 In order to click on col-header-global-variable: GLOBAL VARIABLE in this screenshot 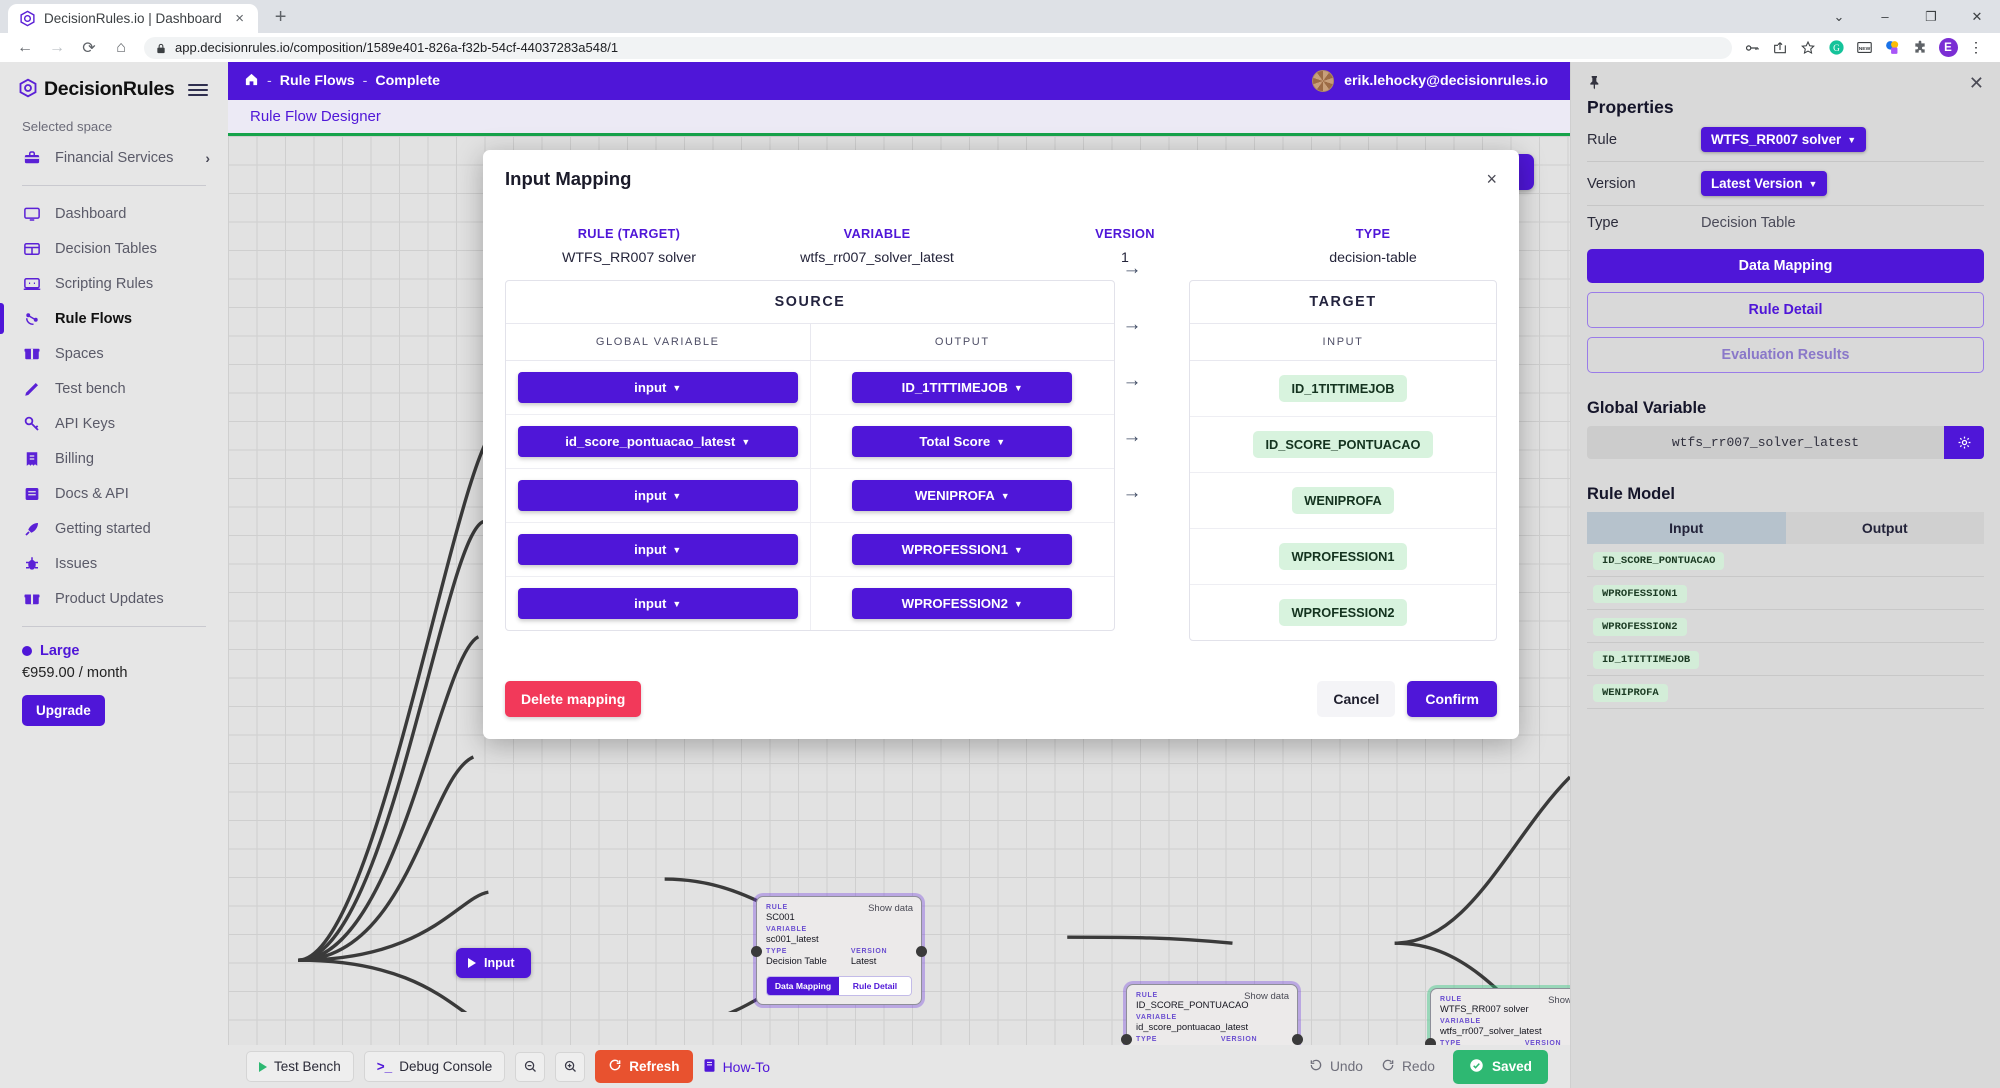, I will do `click(657, 342)`.